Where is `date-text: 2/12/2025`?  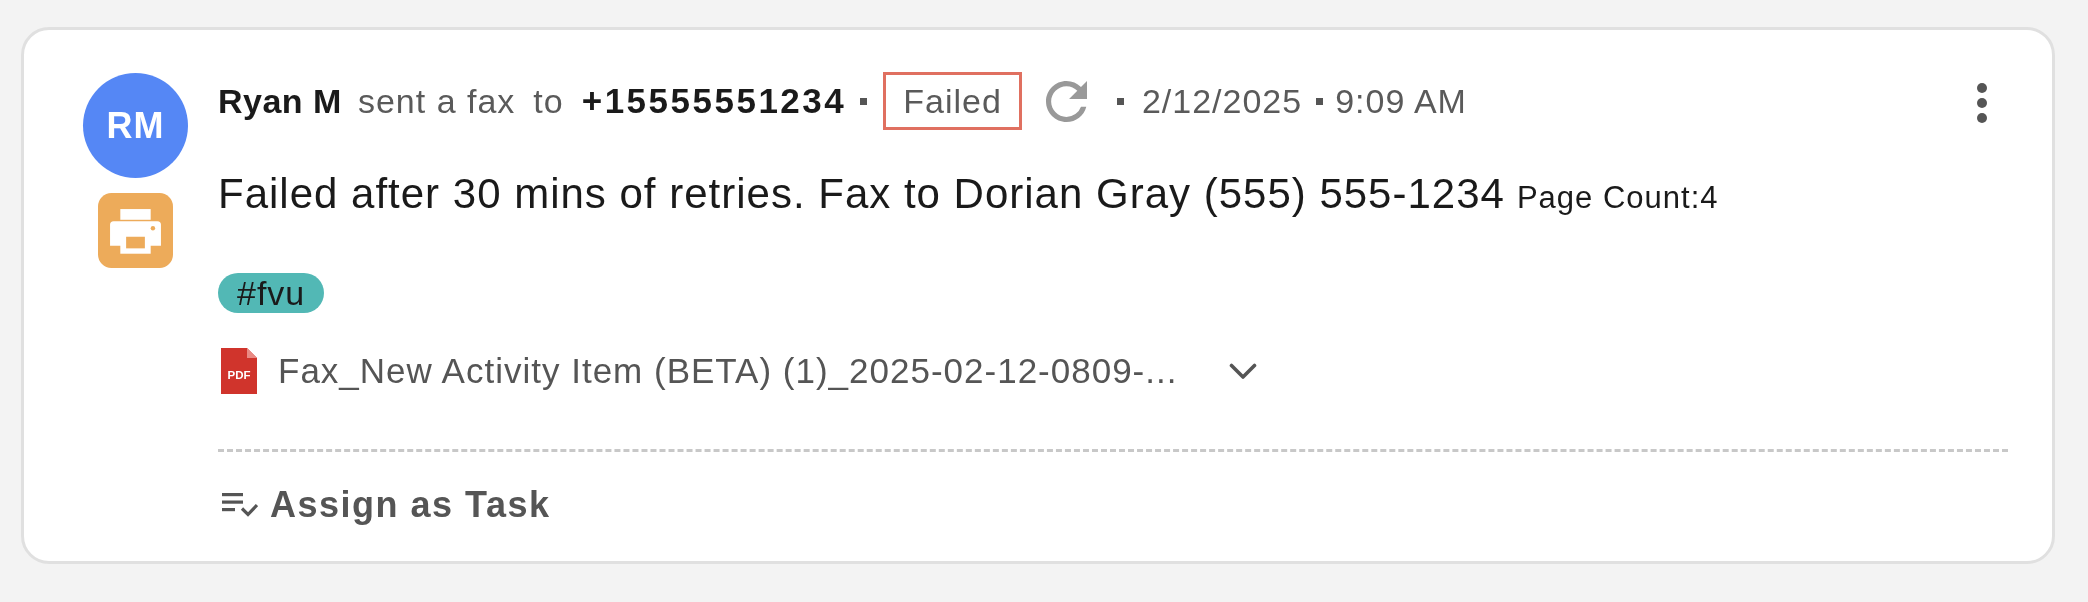 date-text: 2/12/2025 is located at coordinates (1222, 101).